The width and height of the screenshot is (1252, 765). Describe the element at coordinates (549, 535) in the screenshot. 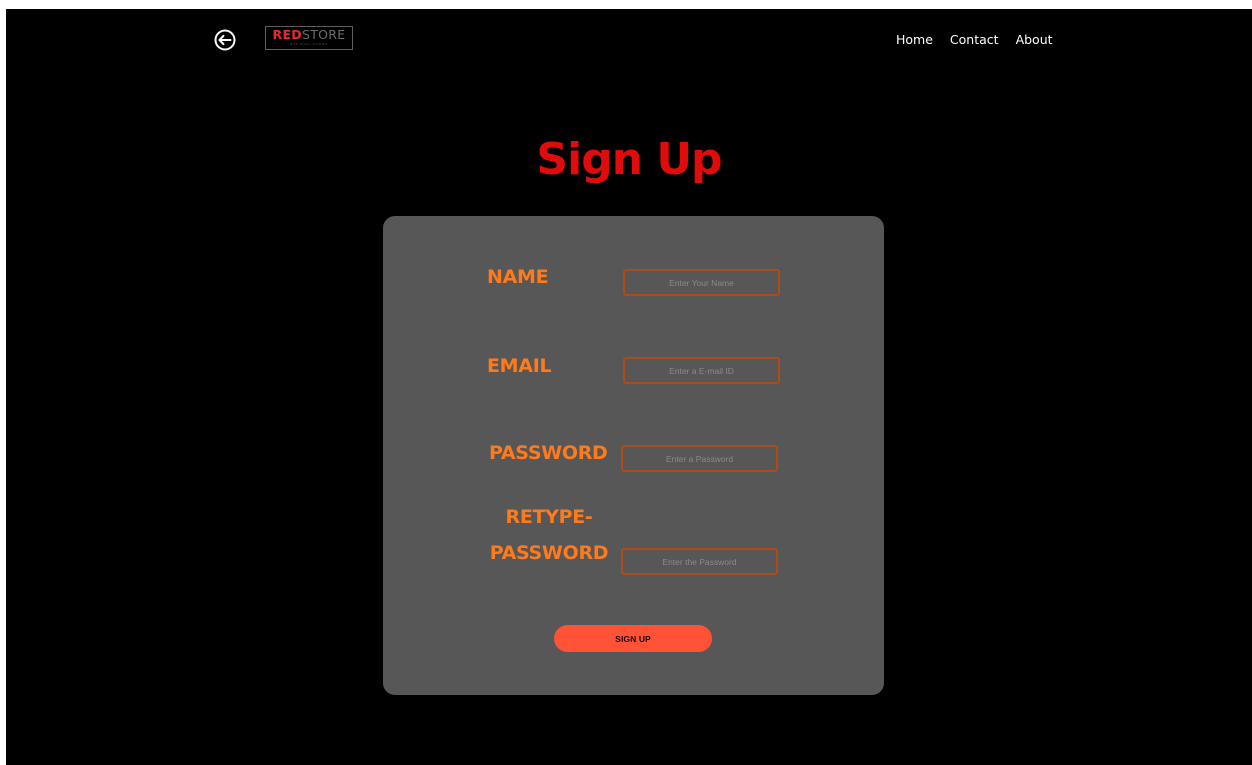

I see `retype-password-label: RETYPE- PASSWORD` at that location.